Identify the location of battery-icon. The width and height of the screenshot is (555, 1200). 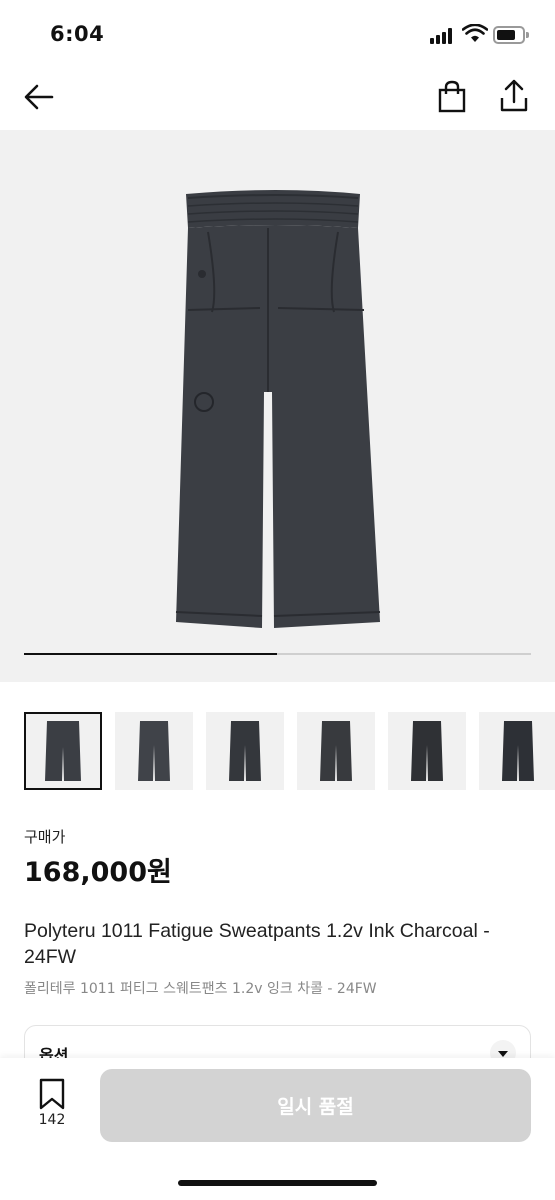
(511, 35).